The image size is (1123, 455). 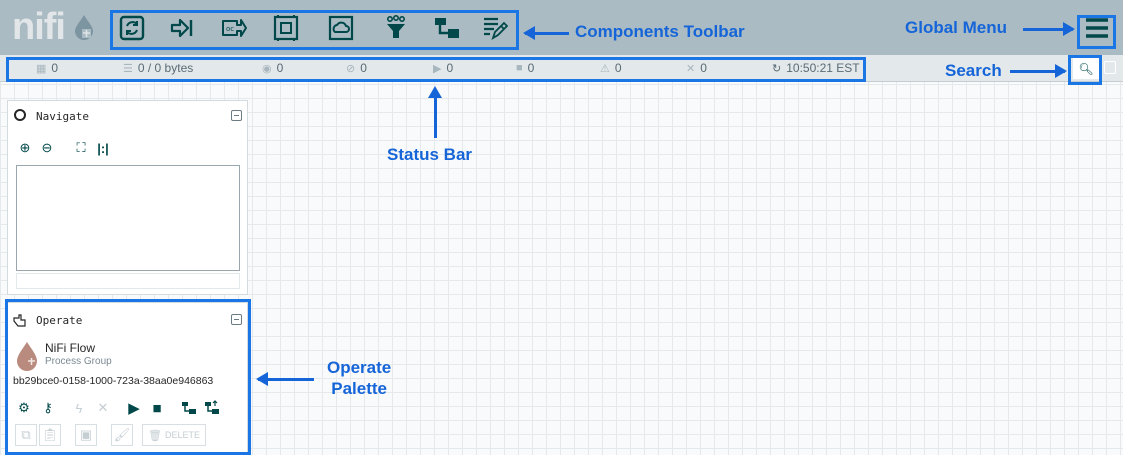 I want to click on actual-size-button: |:|, so click(x=103, y=148).